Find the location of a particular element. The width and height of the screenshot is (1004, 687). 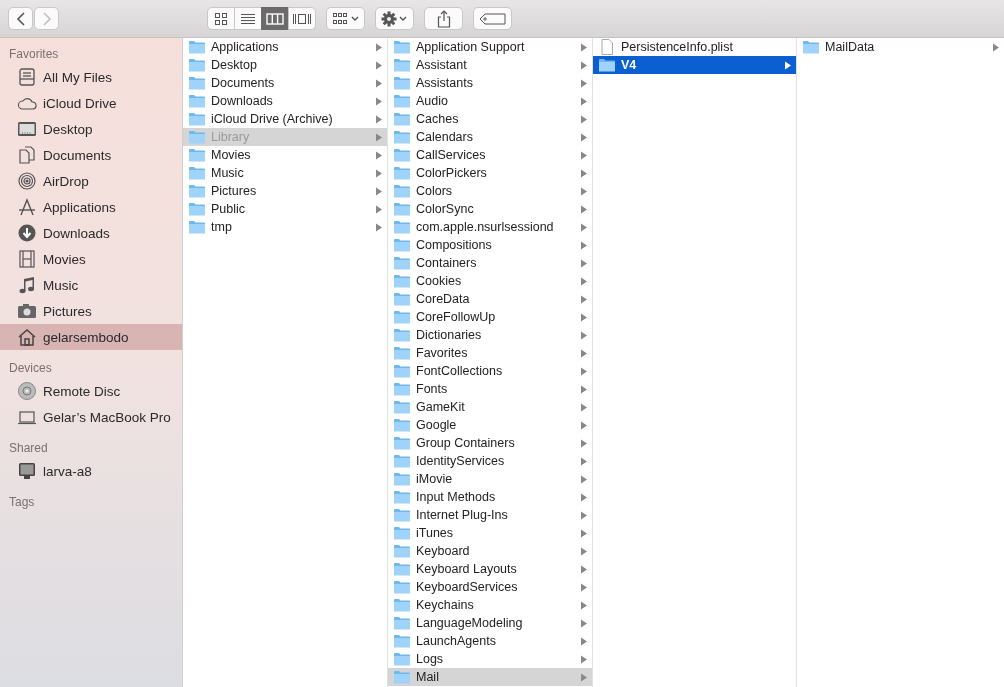

coverflow-view-button is located at coordinates (302, 18).